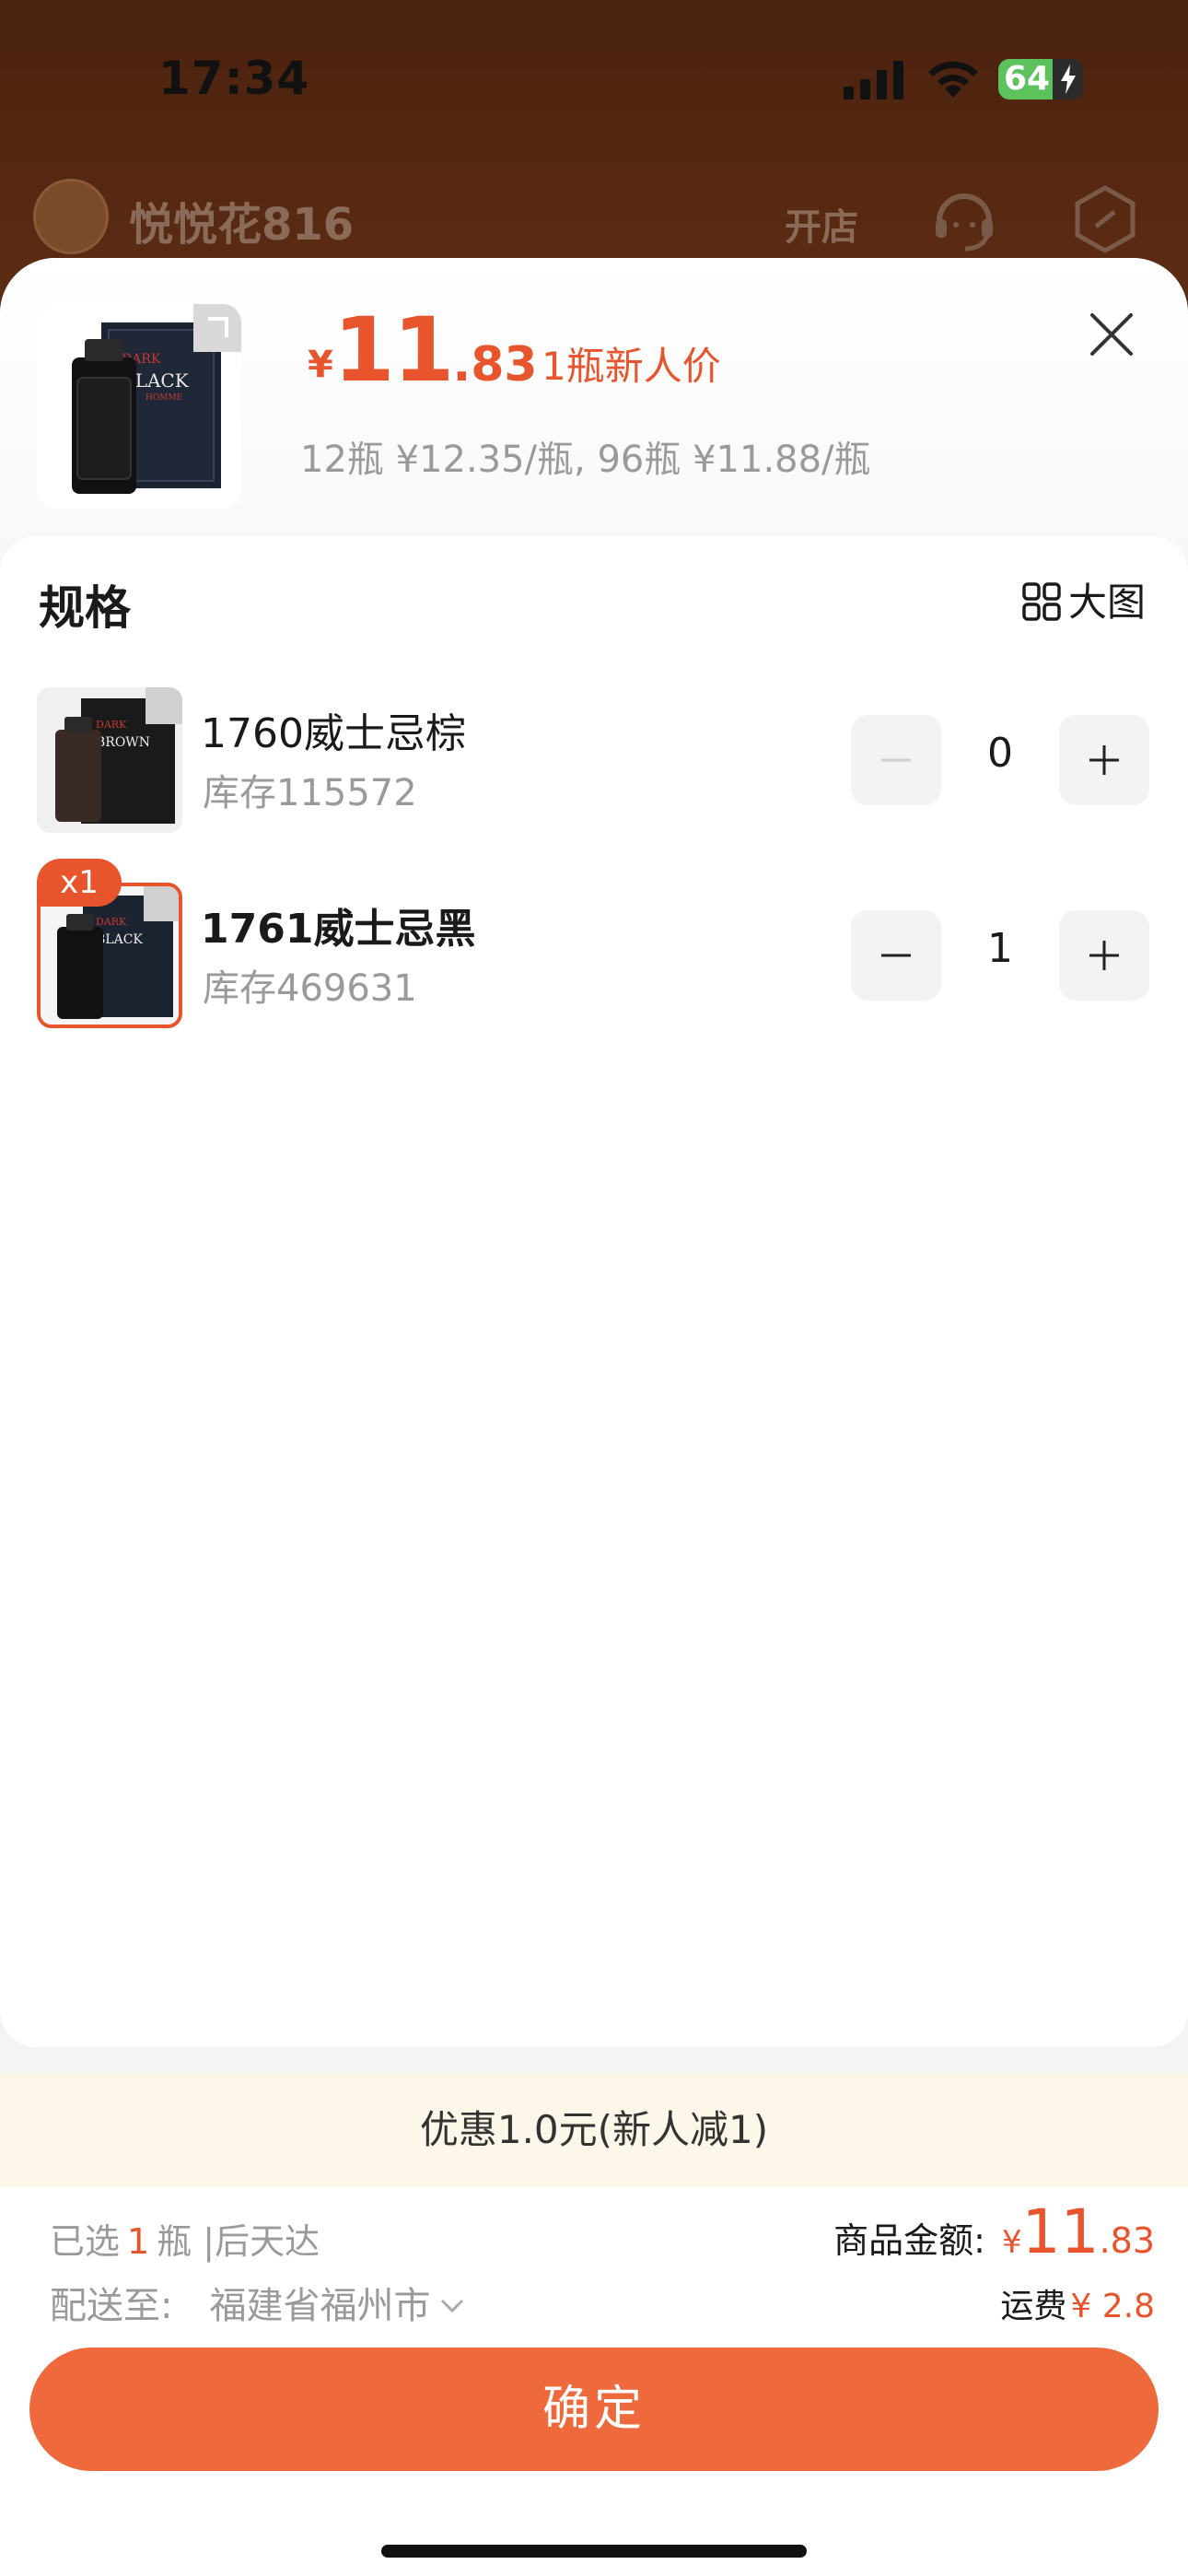  What do you see at coordinates (1060, 2231) in the screenshot?
I see `goods-amount-integer: 11` at bounding box center [1060, 2231].